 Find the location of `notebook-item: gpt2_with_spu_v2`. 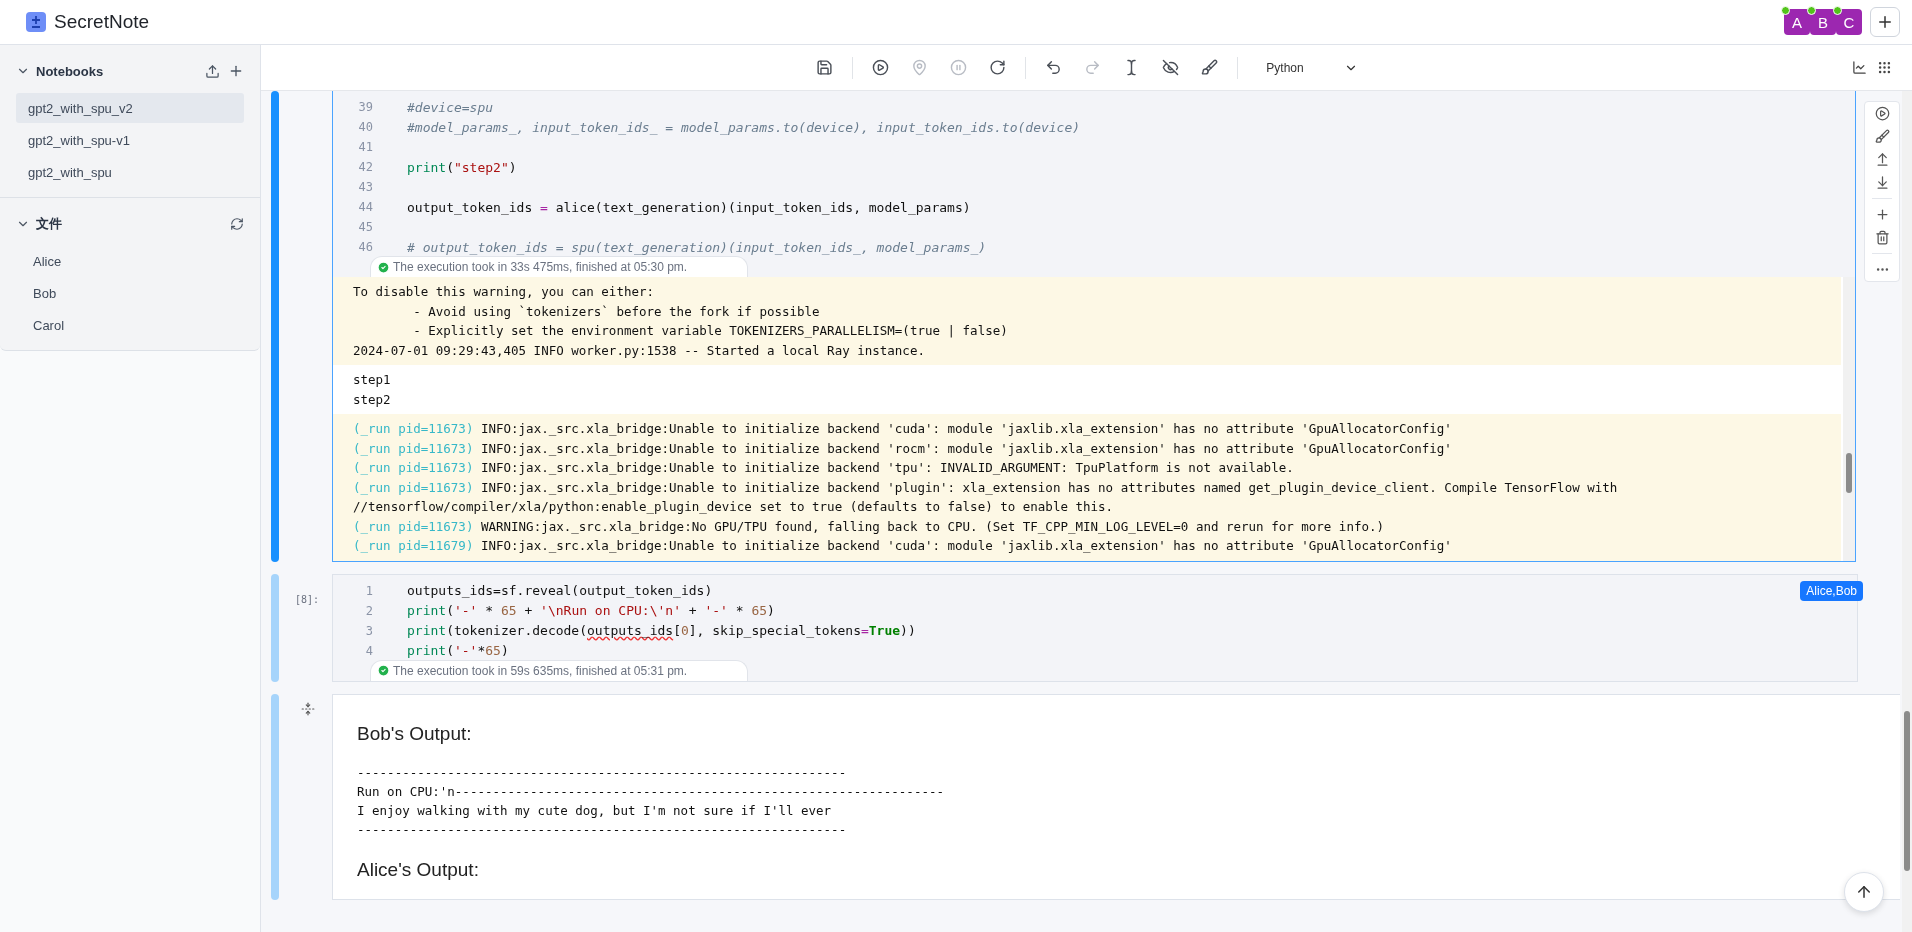

notebook-item: gpt2_with_spu_v2 is located at coordinates (130, 108).